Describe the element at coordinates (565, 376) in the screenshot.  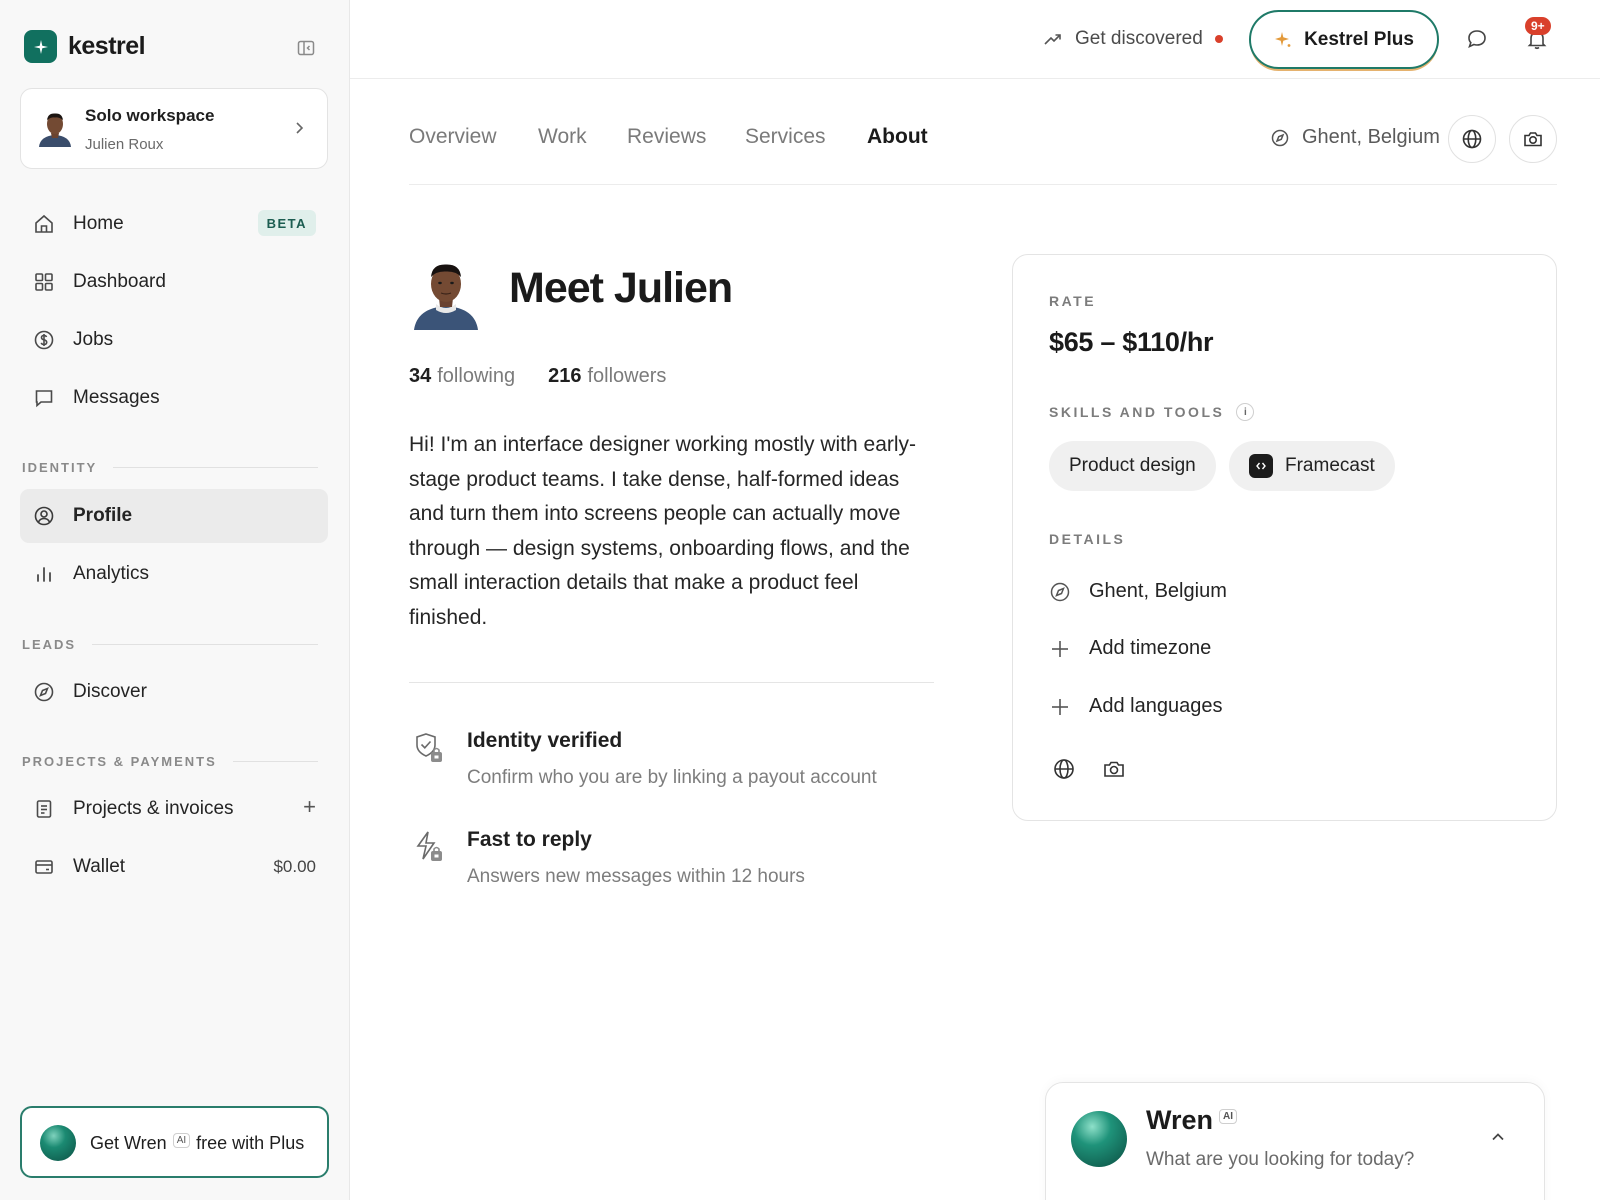
I see `followers-count: 216` at that location.